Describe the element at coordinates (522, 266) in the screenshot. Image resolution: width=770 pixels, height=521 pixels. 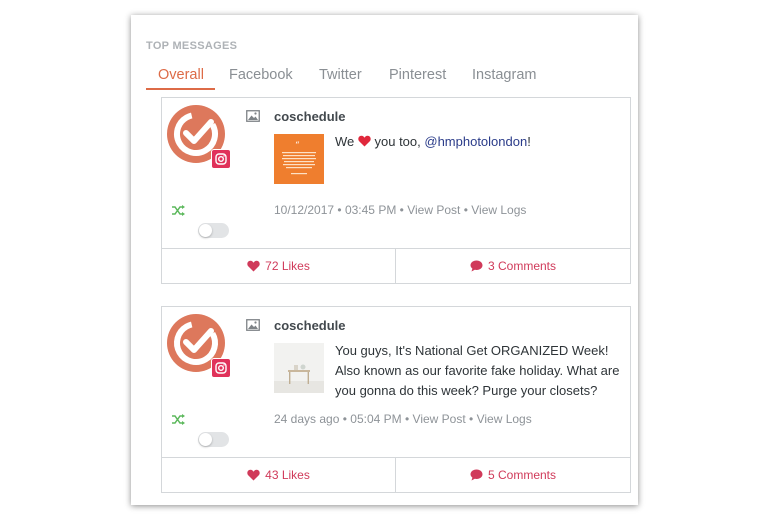
I see `comments-count: 3 Comments` at that location.